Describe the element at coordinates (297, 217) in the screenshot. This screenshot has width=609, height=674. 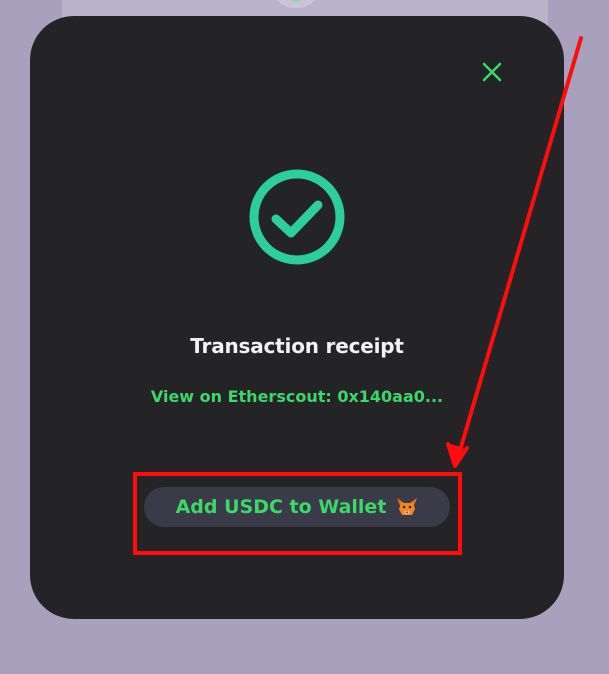
I see `check-circle-icon` at that location.